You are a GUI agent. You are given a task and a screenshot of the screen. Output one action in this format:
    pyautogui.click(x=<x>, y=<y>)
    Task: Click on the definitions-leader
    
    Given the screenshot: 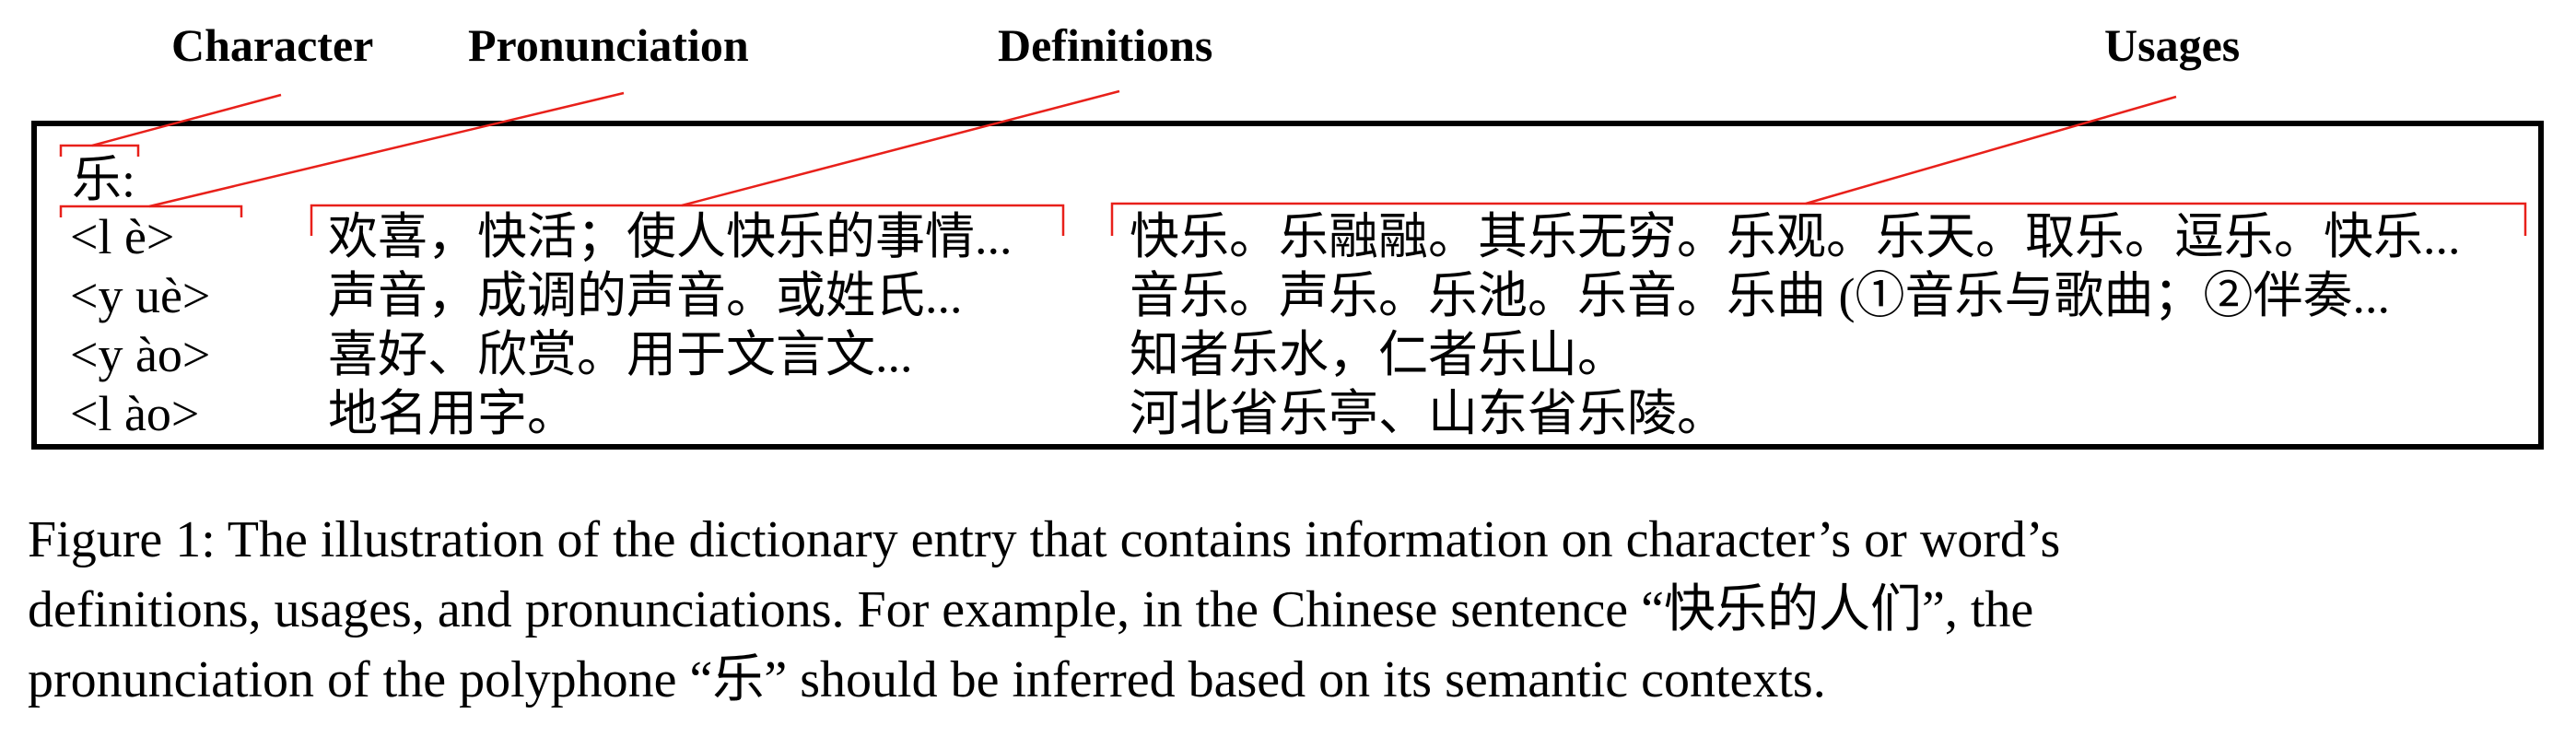 What is the action you would take?
    pyautogui.click(x=901, y=148)
    